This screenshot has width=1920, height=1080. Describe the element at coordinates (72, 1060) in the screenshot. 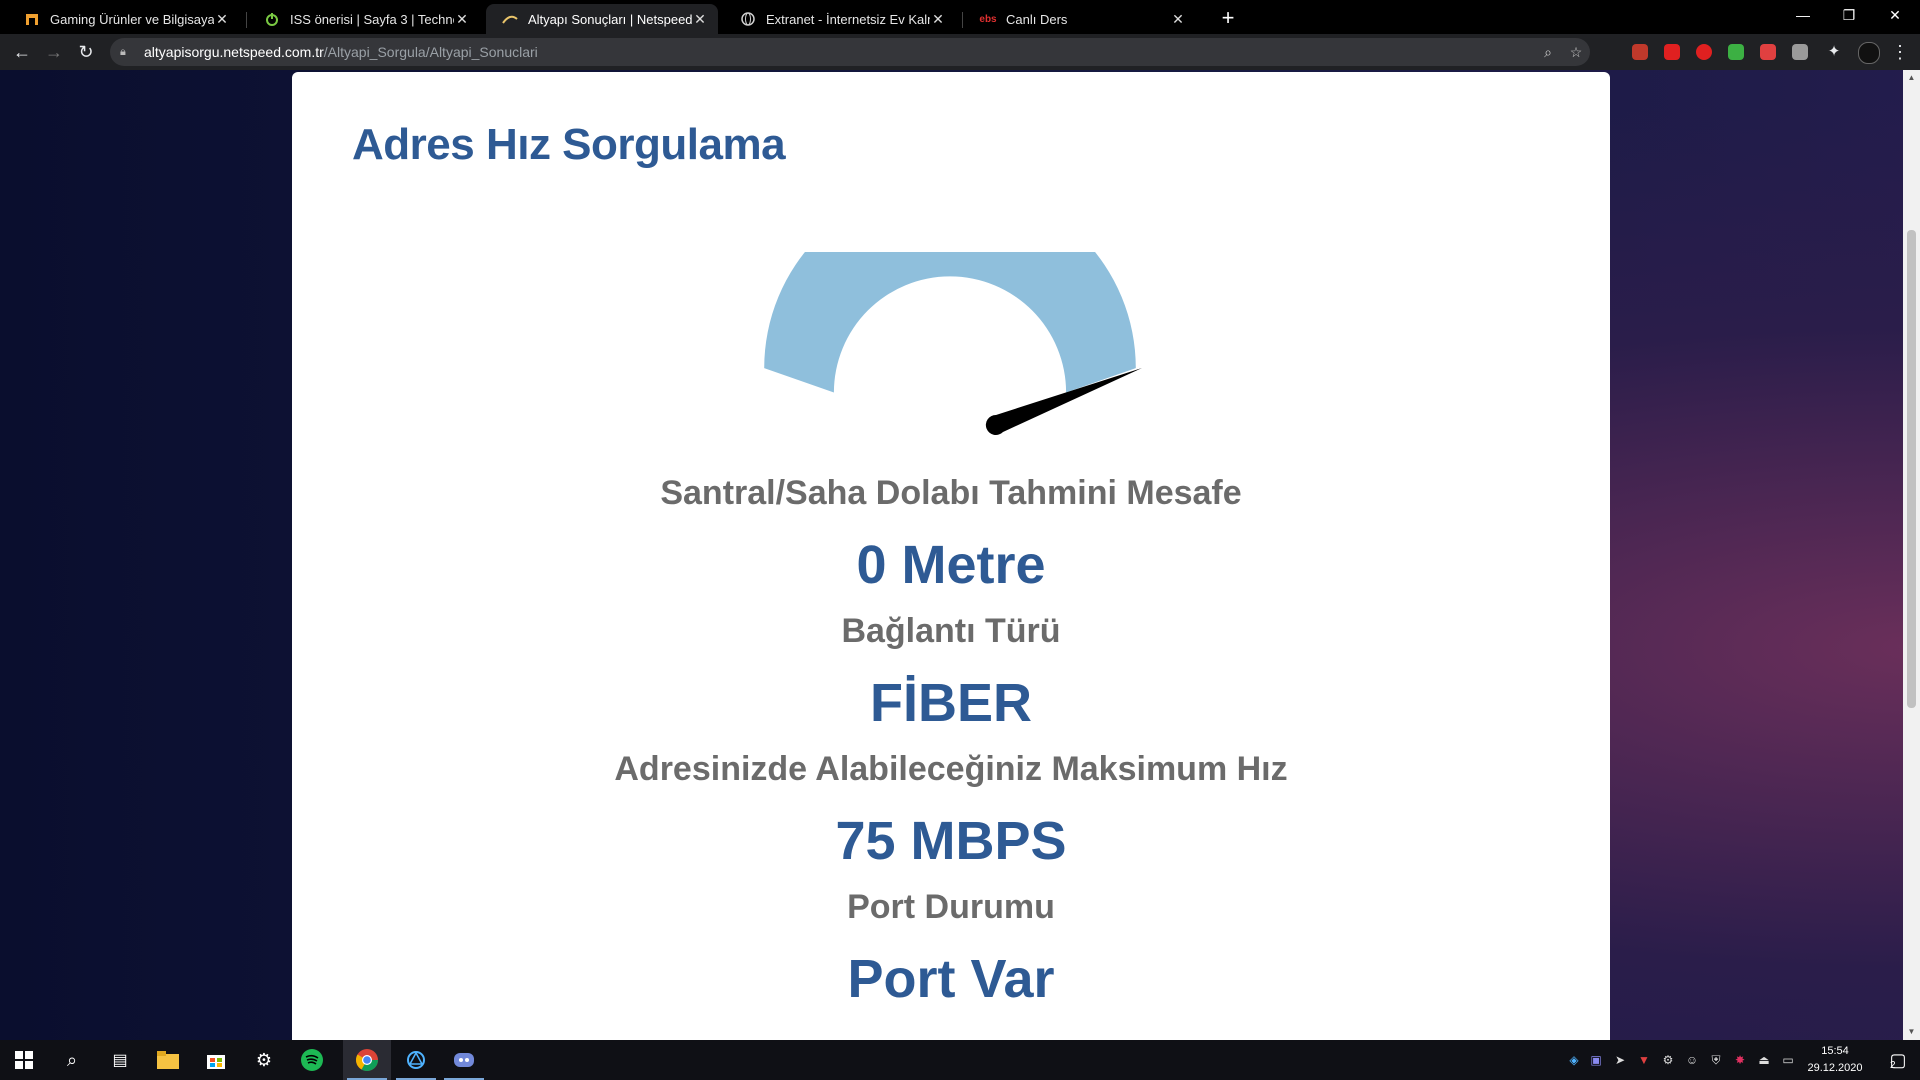

I see `search-icon: ⌕` at that location.